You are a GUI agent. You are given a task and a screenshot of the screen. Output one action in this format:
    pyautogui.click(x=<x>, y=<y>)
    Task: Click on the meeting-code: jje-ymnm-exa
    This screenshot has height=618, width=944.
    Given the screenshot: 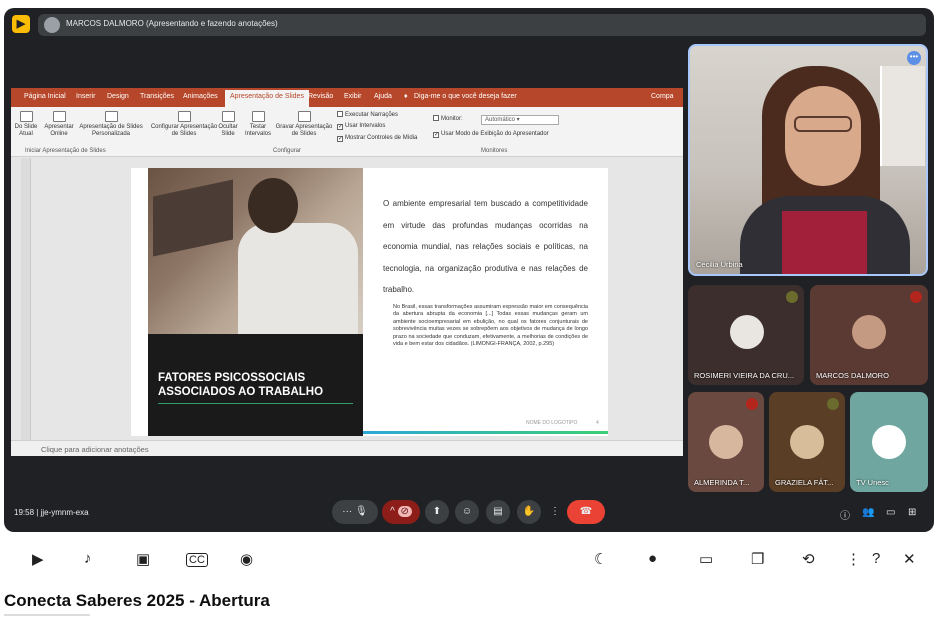 What is the action you would take?
    pyautogui.click(x=64, y=512)
    